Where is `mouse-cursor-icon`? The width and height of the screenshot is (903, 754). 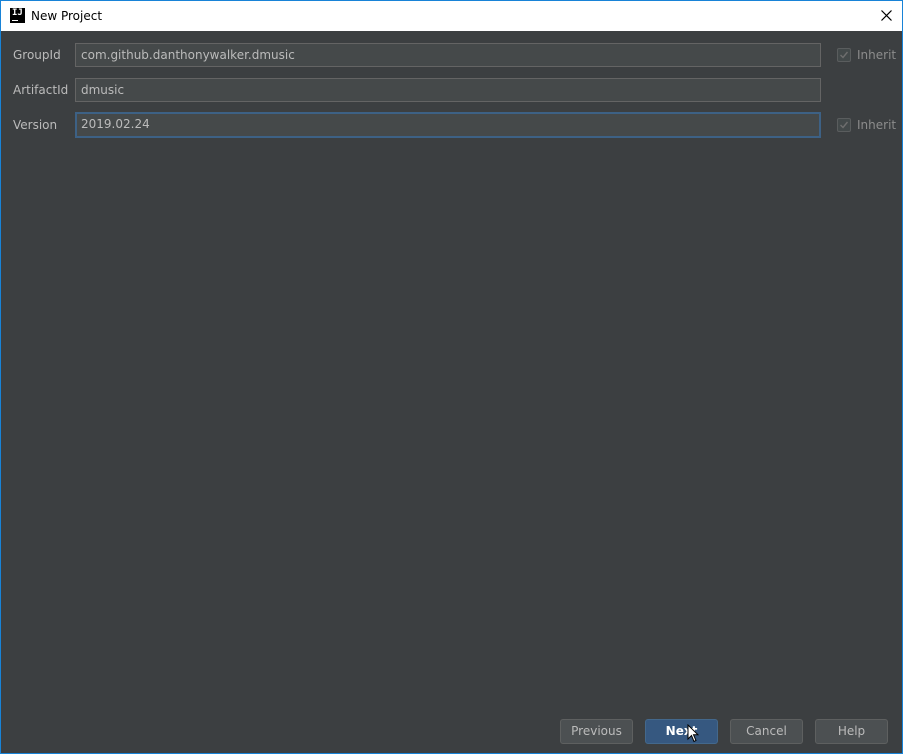 mouse-cursor-icon is located at coordinates (693, 733).